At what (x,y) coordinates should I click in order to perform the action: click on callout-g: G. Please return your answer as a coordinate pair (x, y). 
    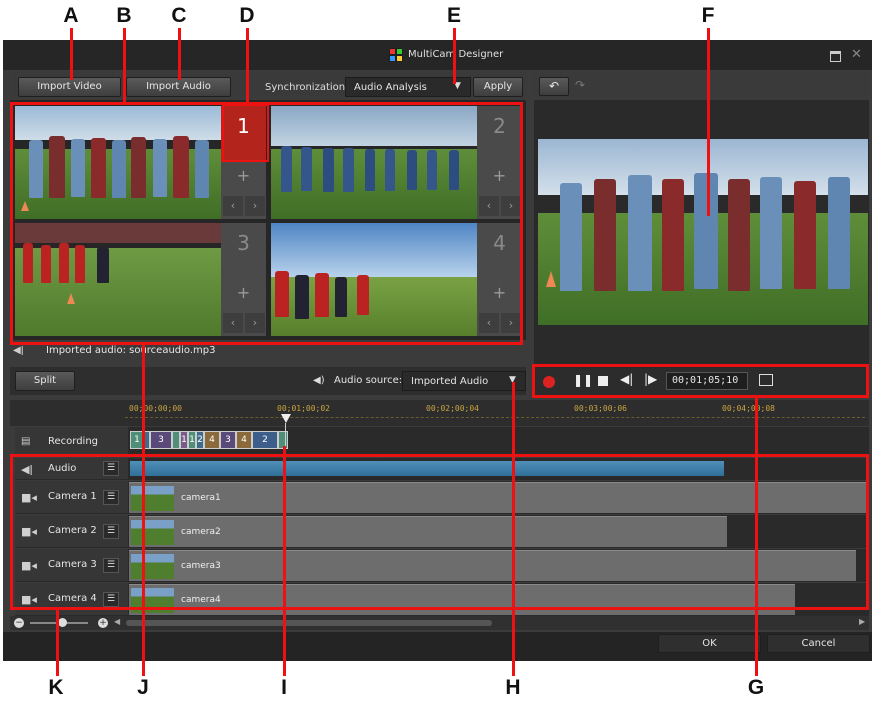
    Looking at the image, I should click on (756, 687).